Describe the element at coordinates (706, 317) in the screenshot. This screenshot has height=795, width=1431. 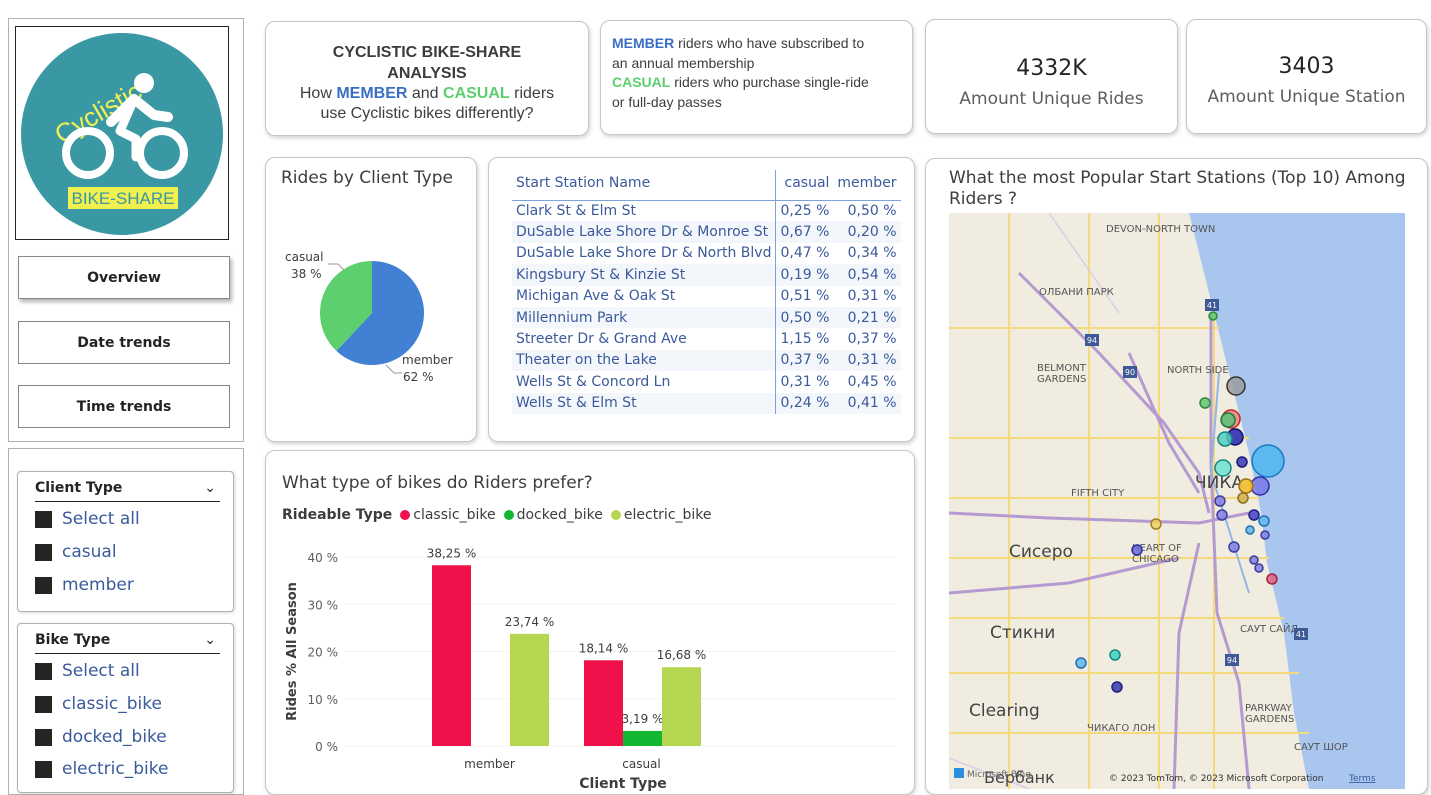
I see `table-row: Millennium Park 0,50 % 0,21 %` at that location.